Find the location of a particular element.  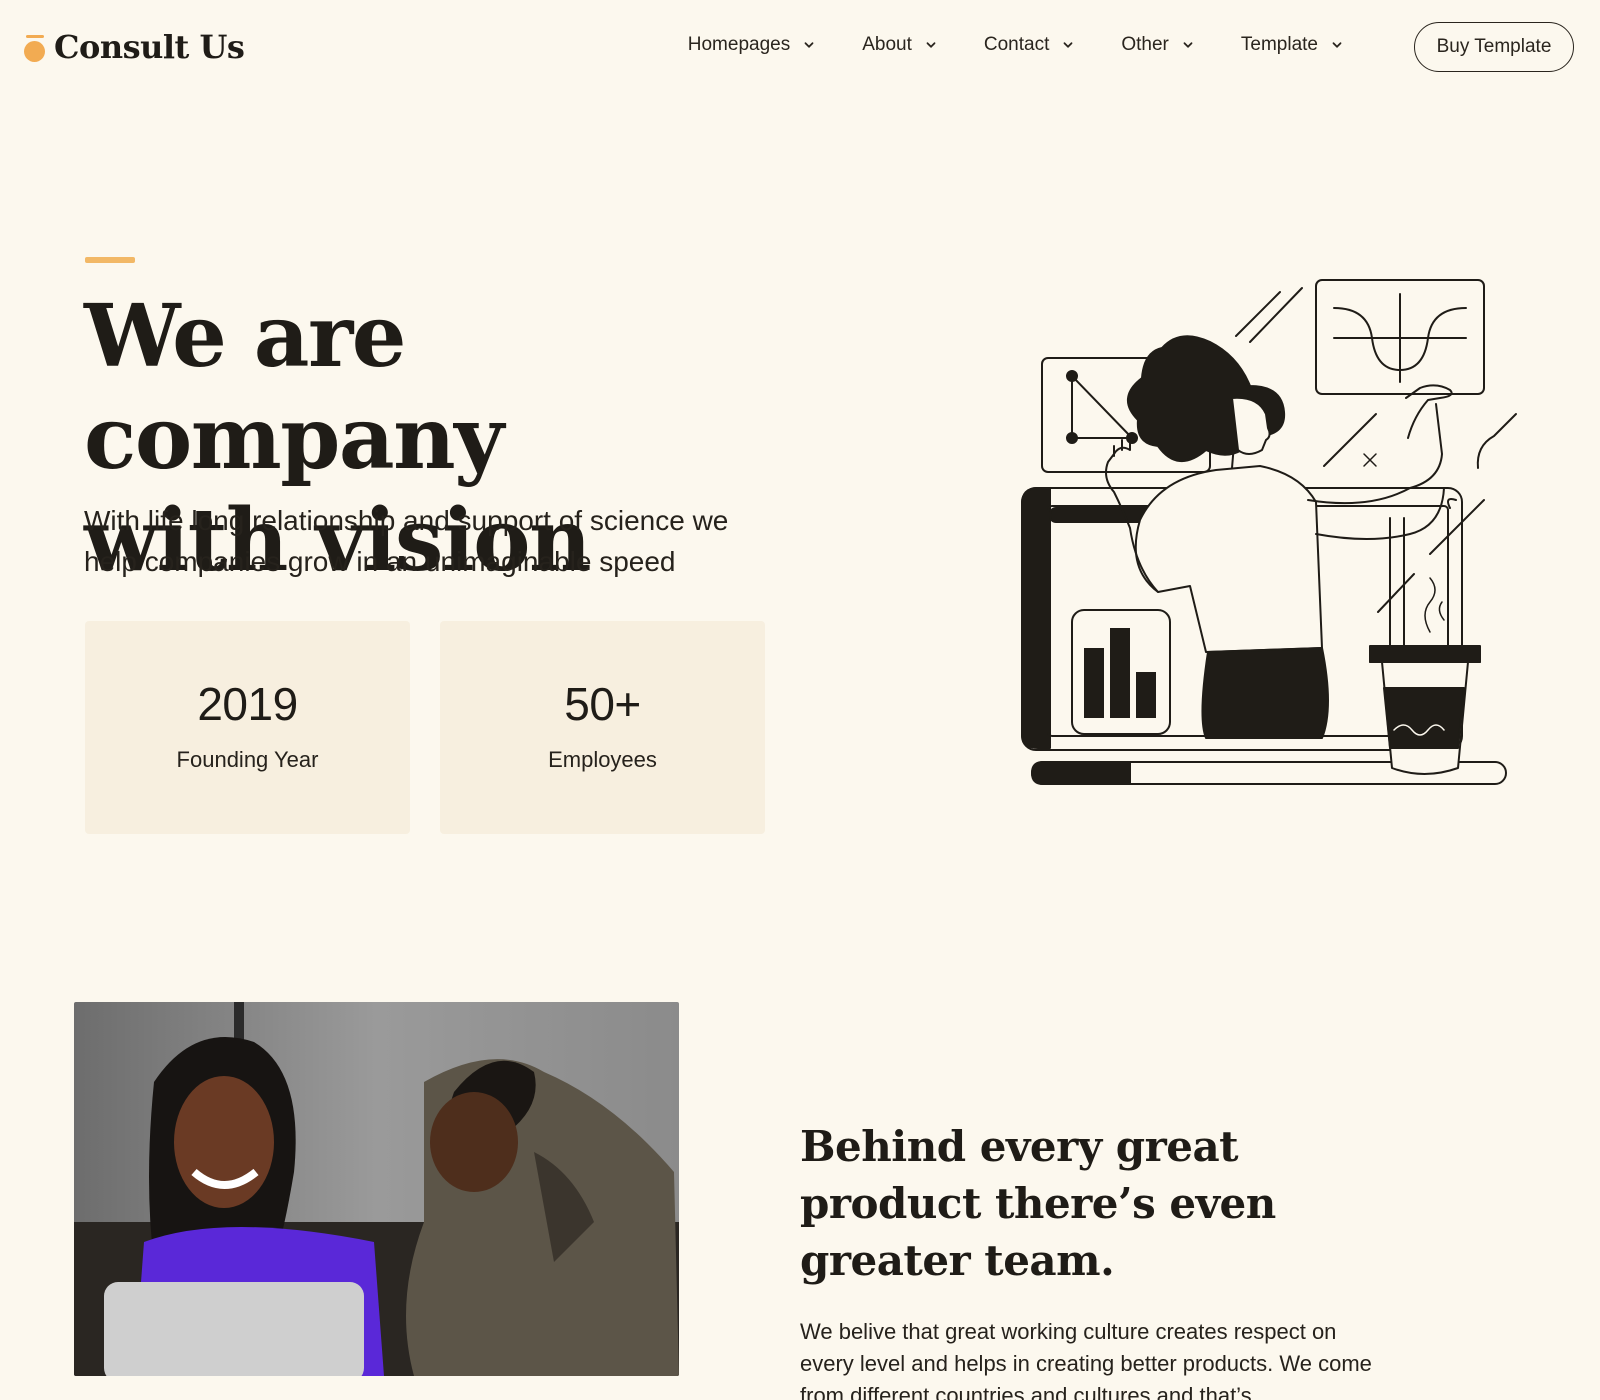

team-photo is located at coordinates (376, 1189).